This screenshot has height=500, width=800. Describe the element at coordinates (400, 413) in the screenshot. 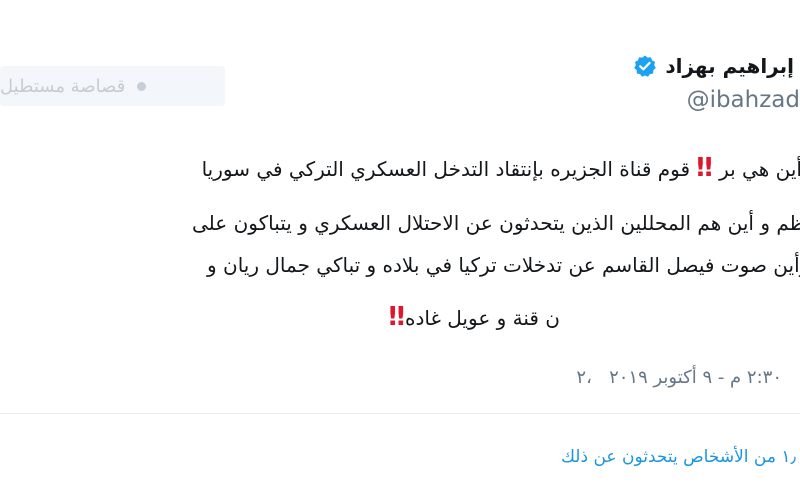

I see `divider` at that location.